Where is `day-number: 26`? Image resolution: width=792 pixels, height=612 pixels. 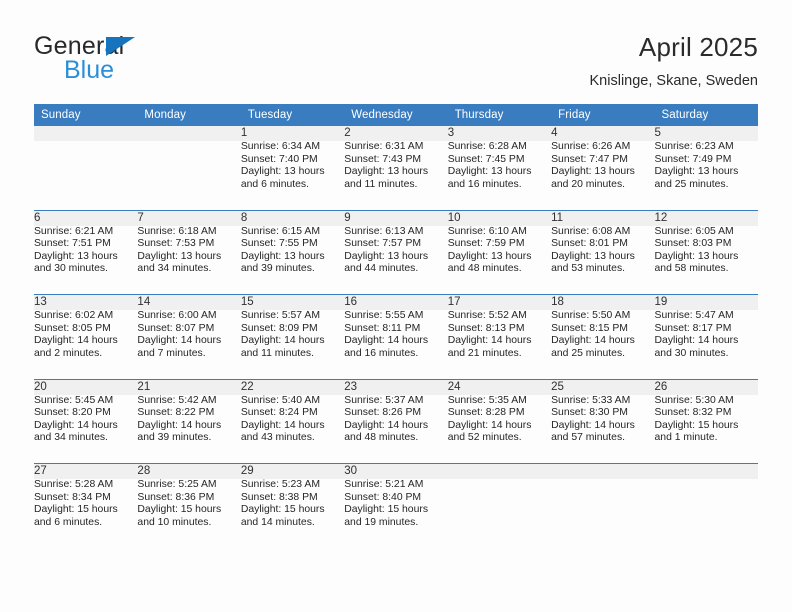
day-number: 26 is located at coordinates (706, 386).